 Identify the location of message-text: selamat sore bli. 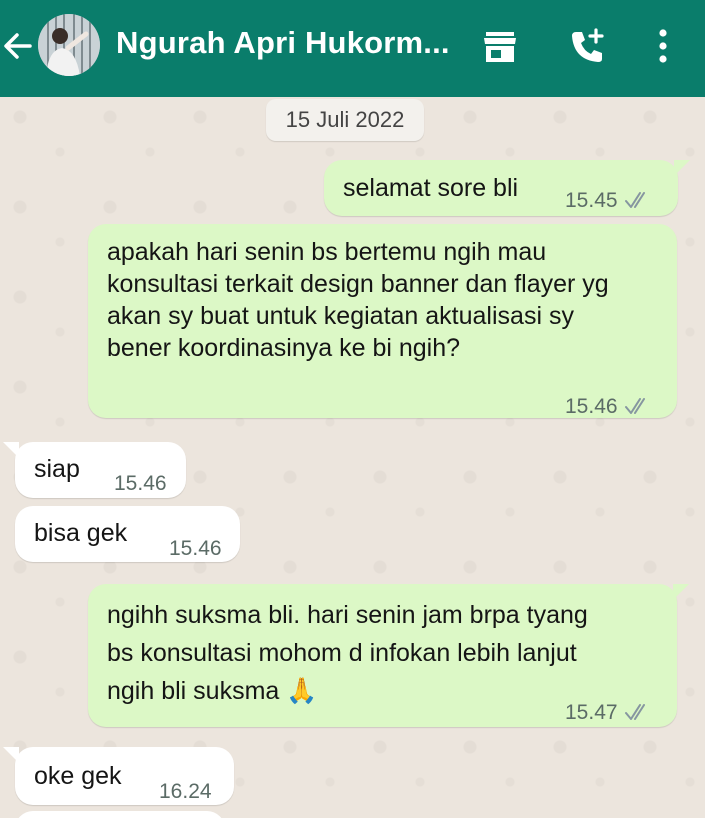
(431, 188).